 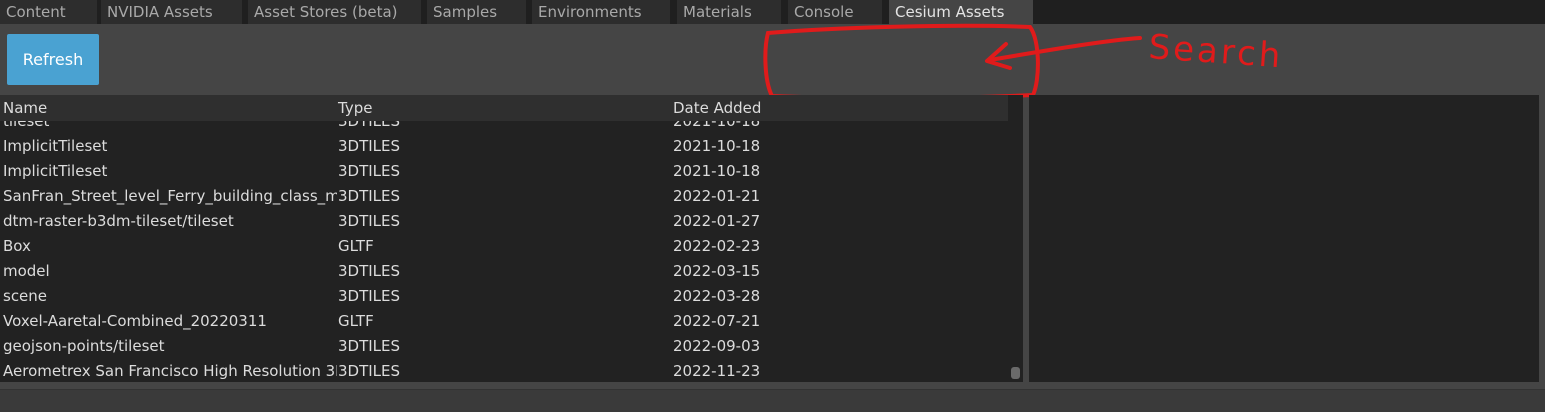 What do you see at coordinates (118, 221) in the screenshot?
I see `cell-name: dtm-raster-b3dm-tileset/tileset` at bounding box center [118, 221].